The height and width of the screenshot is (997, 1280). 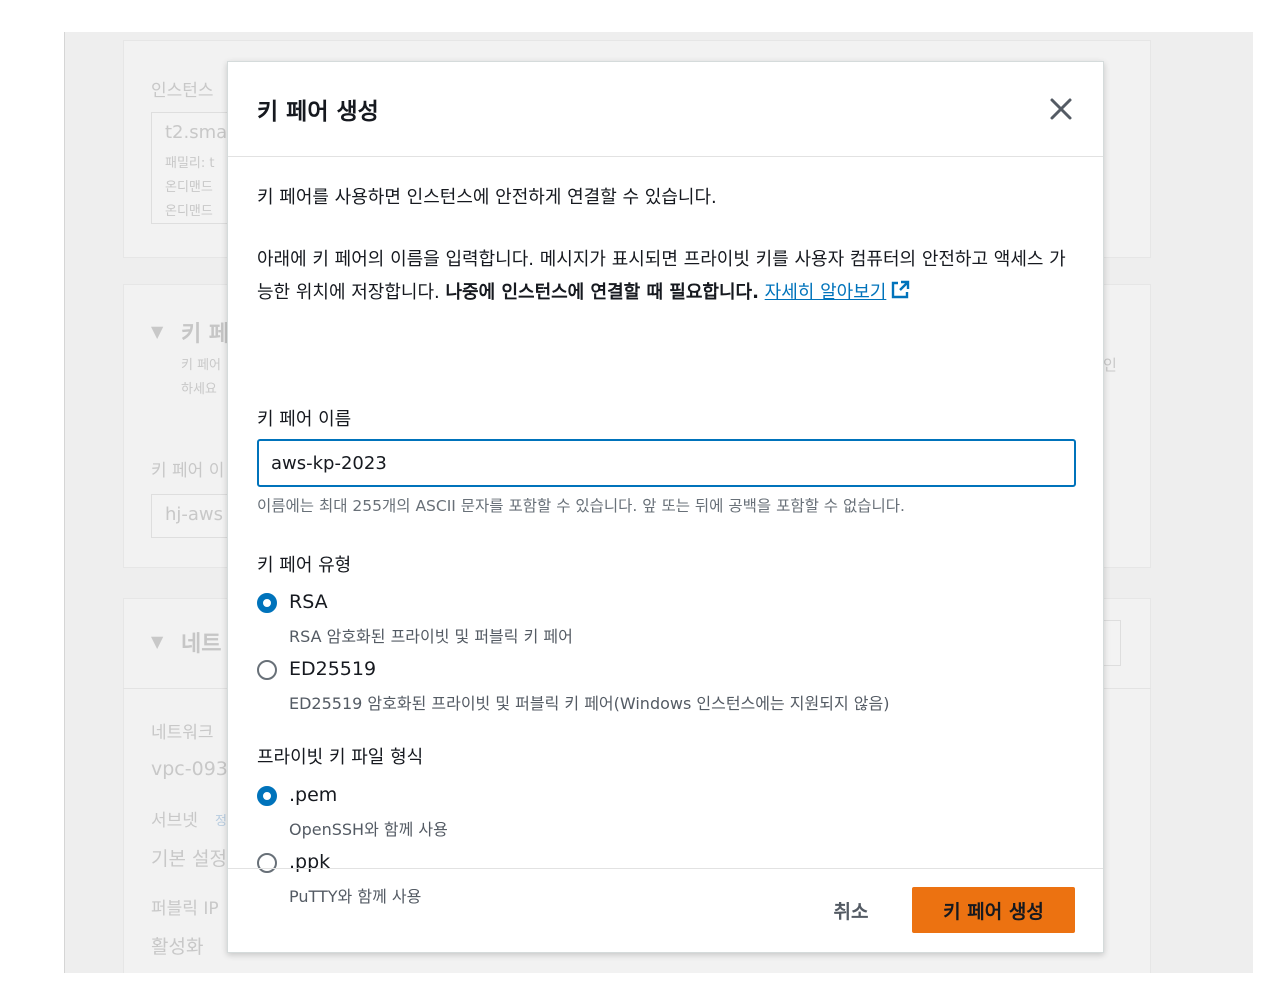 I want to click on radio-label-rsa: RSA, so click(x=308, y=602).